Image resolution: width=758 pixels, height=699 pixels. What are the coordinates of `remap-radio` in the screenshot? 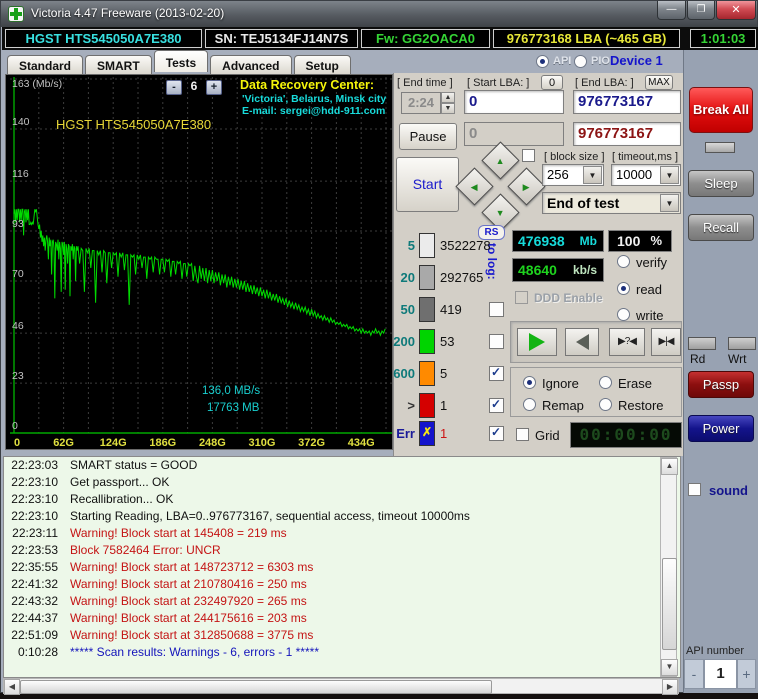 It's located at (529, 404).